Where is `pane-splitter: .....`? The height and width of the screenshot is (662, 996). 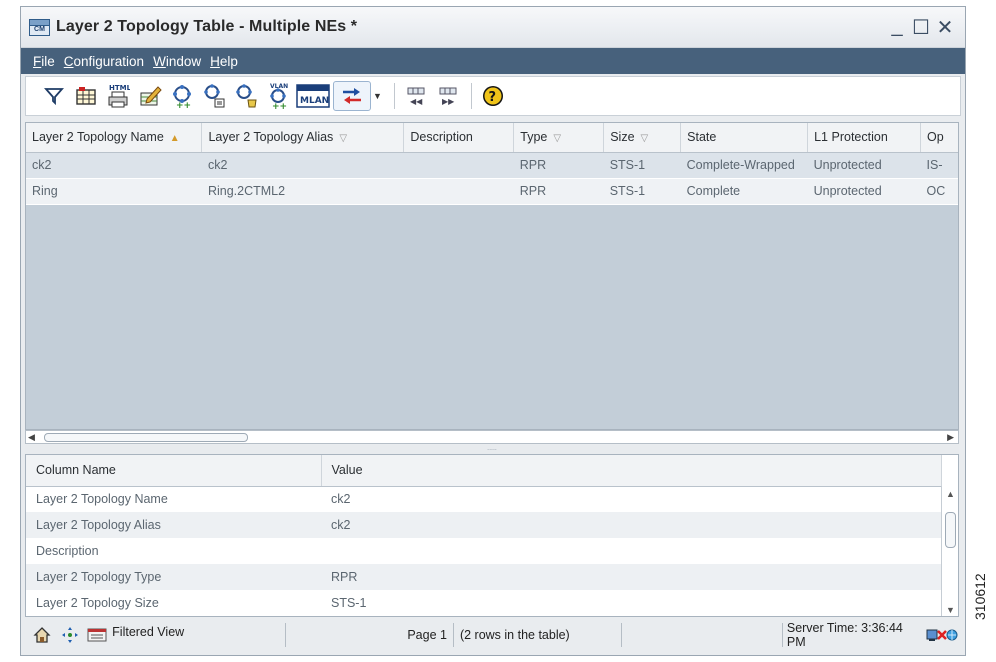
pane-splitter: ..... is located at coordinates (492, 449).